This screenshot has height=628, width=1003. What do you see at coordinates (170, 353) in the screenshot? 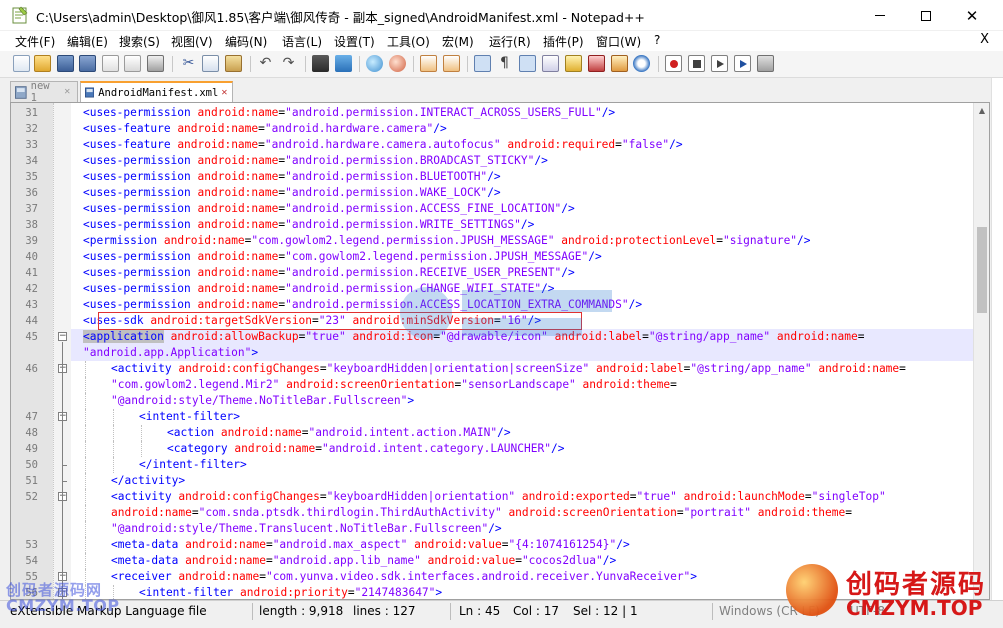
I see `code-line: "android.app.Application">` at bounding box center [170, 353].